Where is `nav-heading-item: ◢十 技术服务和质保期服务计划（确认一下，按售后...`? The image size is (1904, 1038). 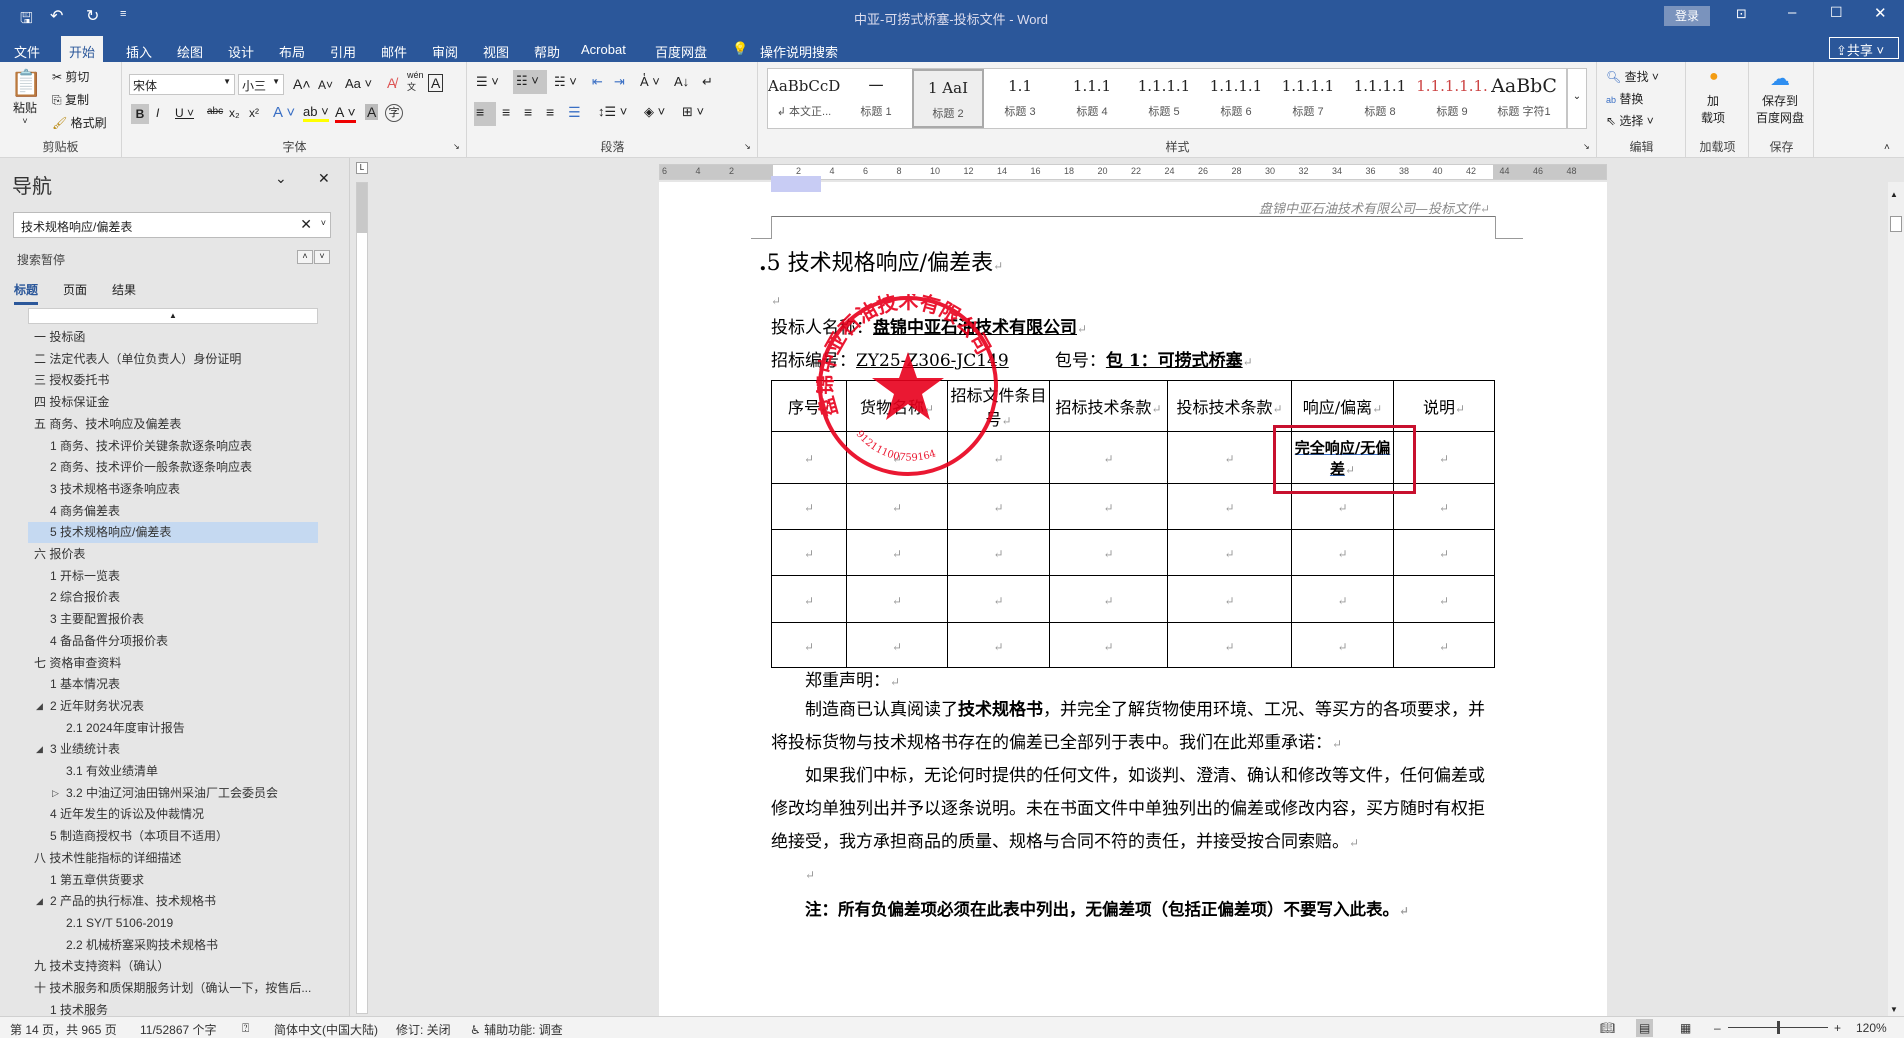
nav-heading-item: ◢十 技术服务和质保期服务计划（确认一下，按售后... is located at coordinates (173, 988).